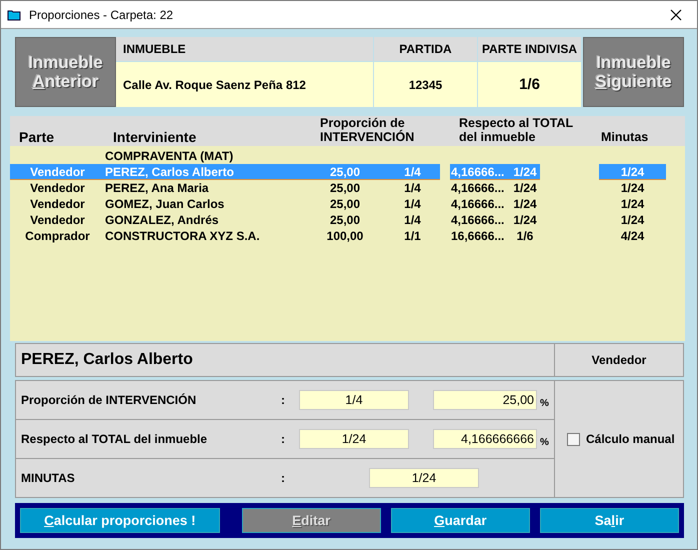 The image size is (698, 550). Describe the element at coordinates (245, 84) in the screenshot. I see `table-cell: Calle Av. Roque Saenz Peña 812` at that location.